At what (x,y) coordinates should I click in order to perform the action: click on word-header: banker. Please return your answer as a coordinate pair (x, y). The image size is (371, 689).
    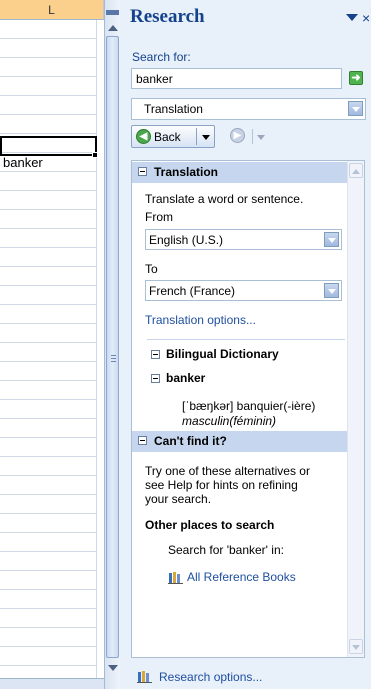
    Looking at the image, I should click on (178, 378).